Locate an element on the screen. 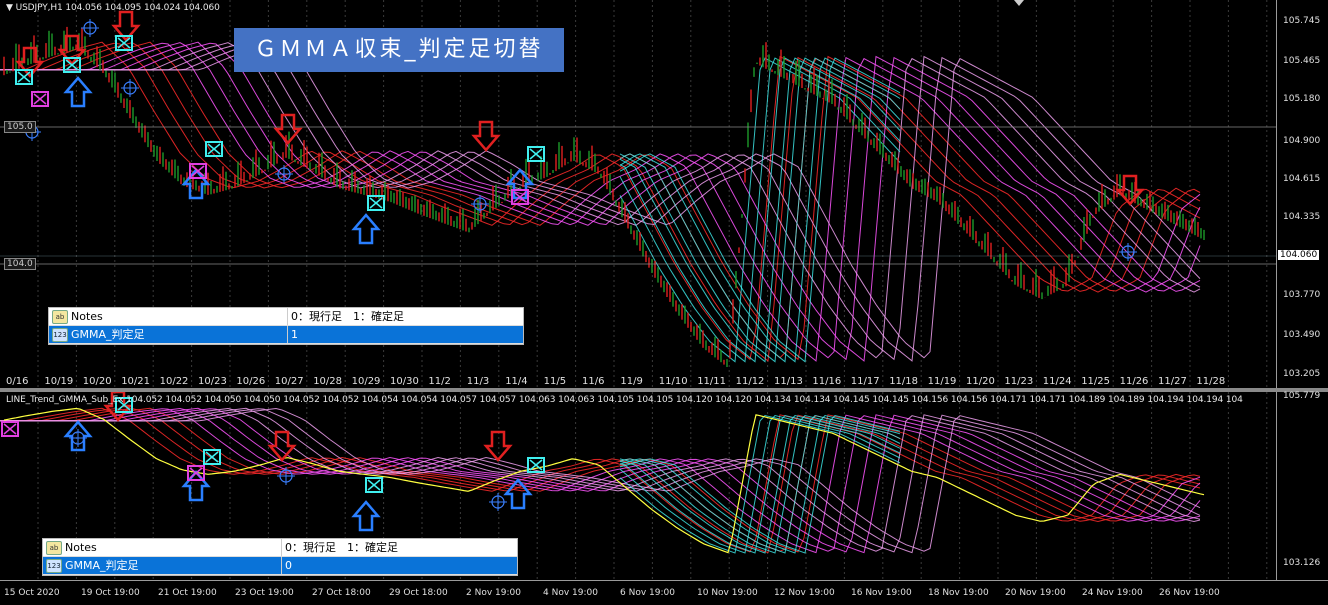 This screenshot has width=1328, height=605. date-label: 11/24 is located at coordinates (1057, 381).